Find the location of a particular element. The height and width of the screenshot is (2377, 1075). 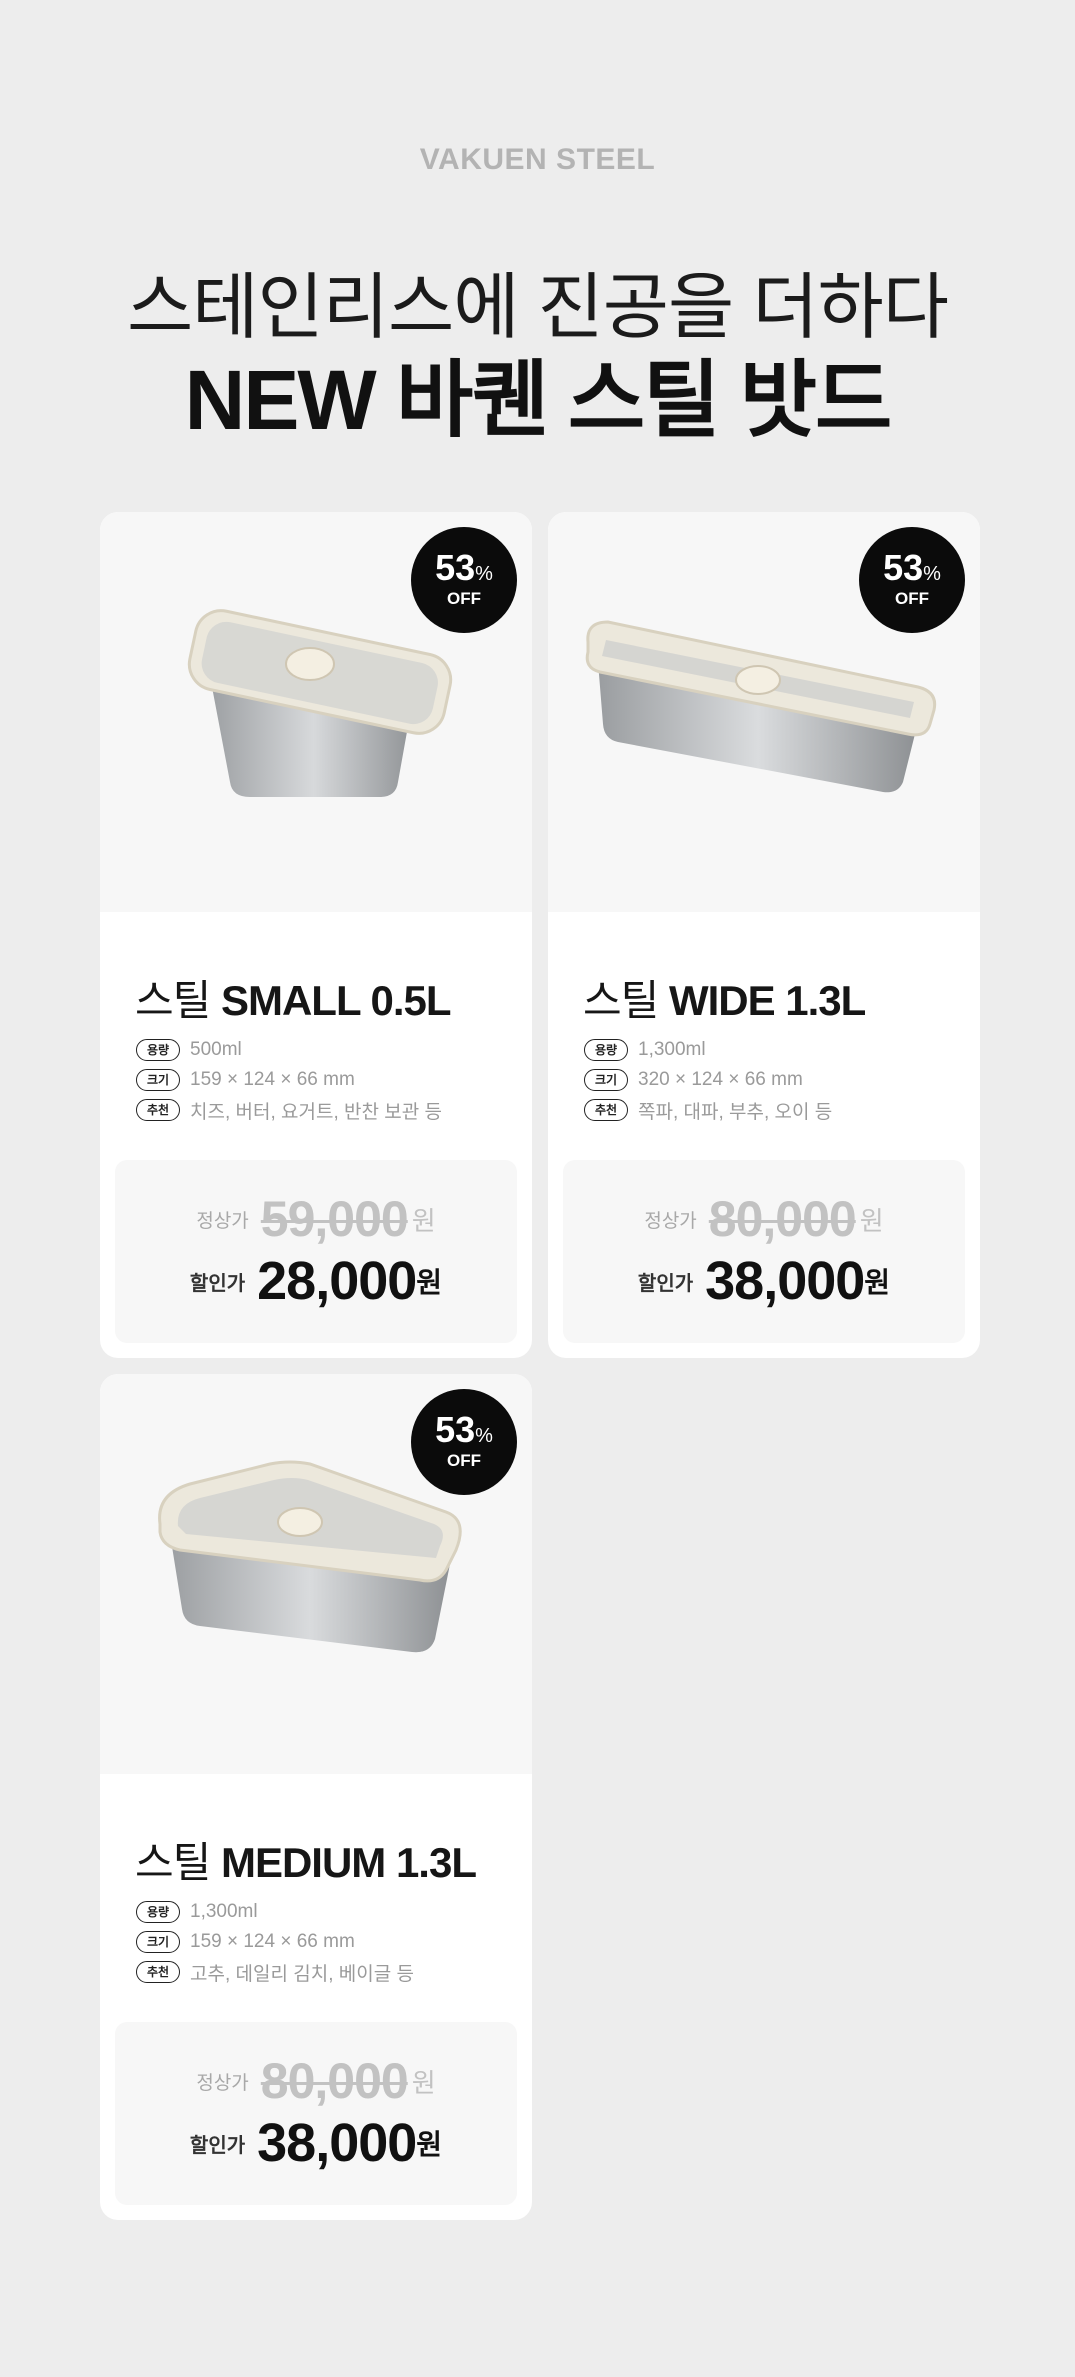

spec-recommend: 추천 치즈, 버터, 요거트, 반찬 보관 등 is located at coordinates (289, 1110).